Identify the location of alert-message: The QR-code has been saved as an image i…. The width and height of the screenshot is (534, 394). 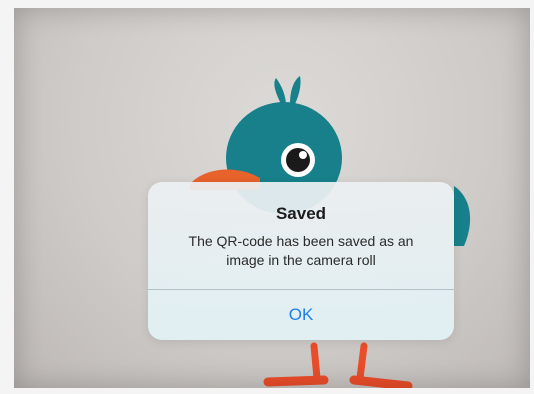
(301, 250).